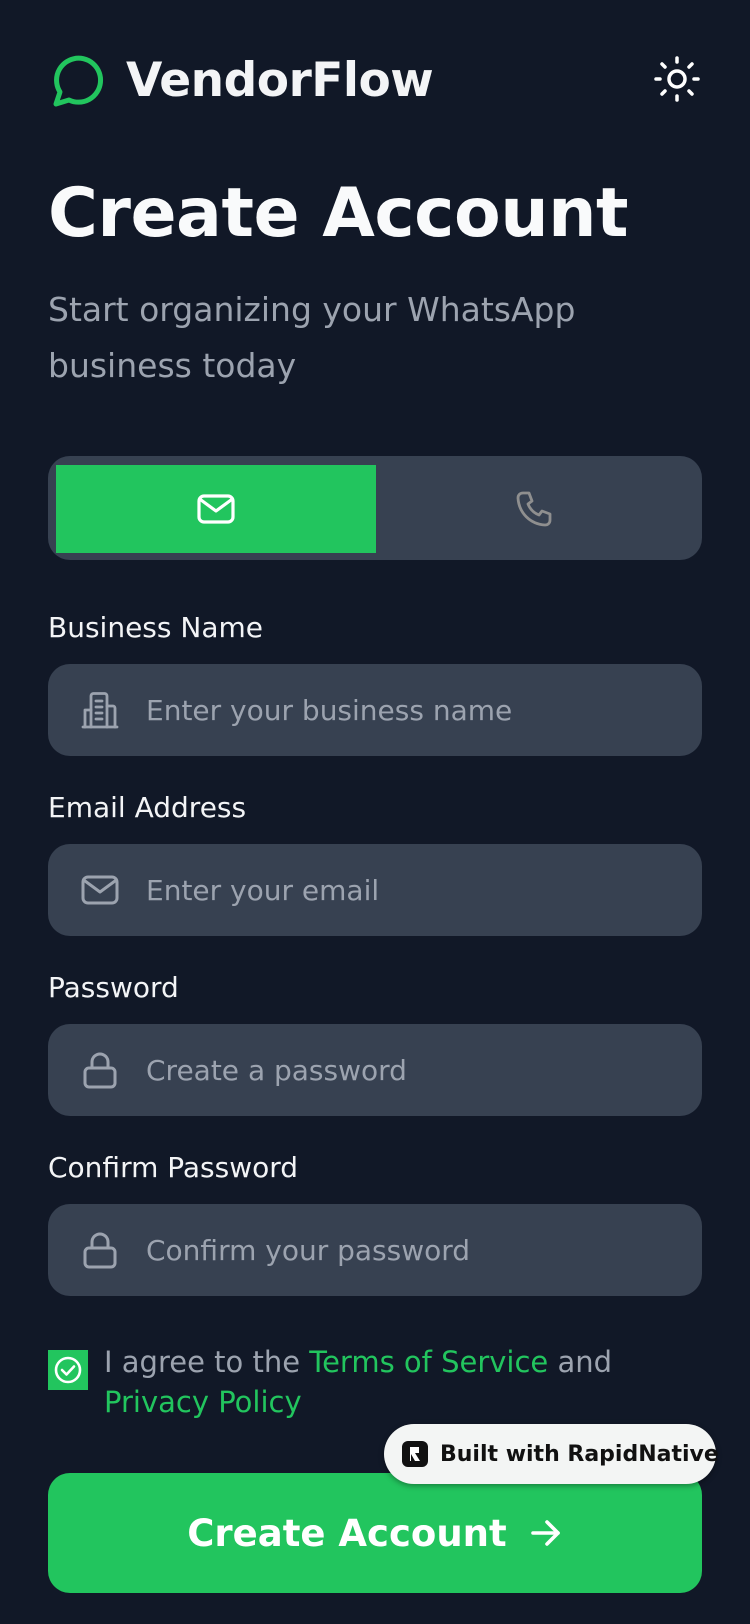 Image resolution: width=750 pixels, height=1624 pixels. I want to click on page-title: Create Account, so click(338, 213).